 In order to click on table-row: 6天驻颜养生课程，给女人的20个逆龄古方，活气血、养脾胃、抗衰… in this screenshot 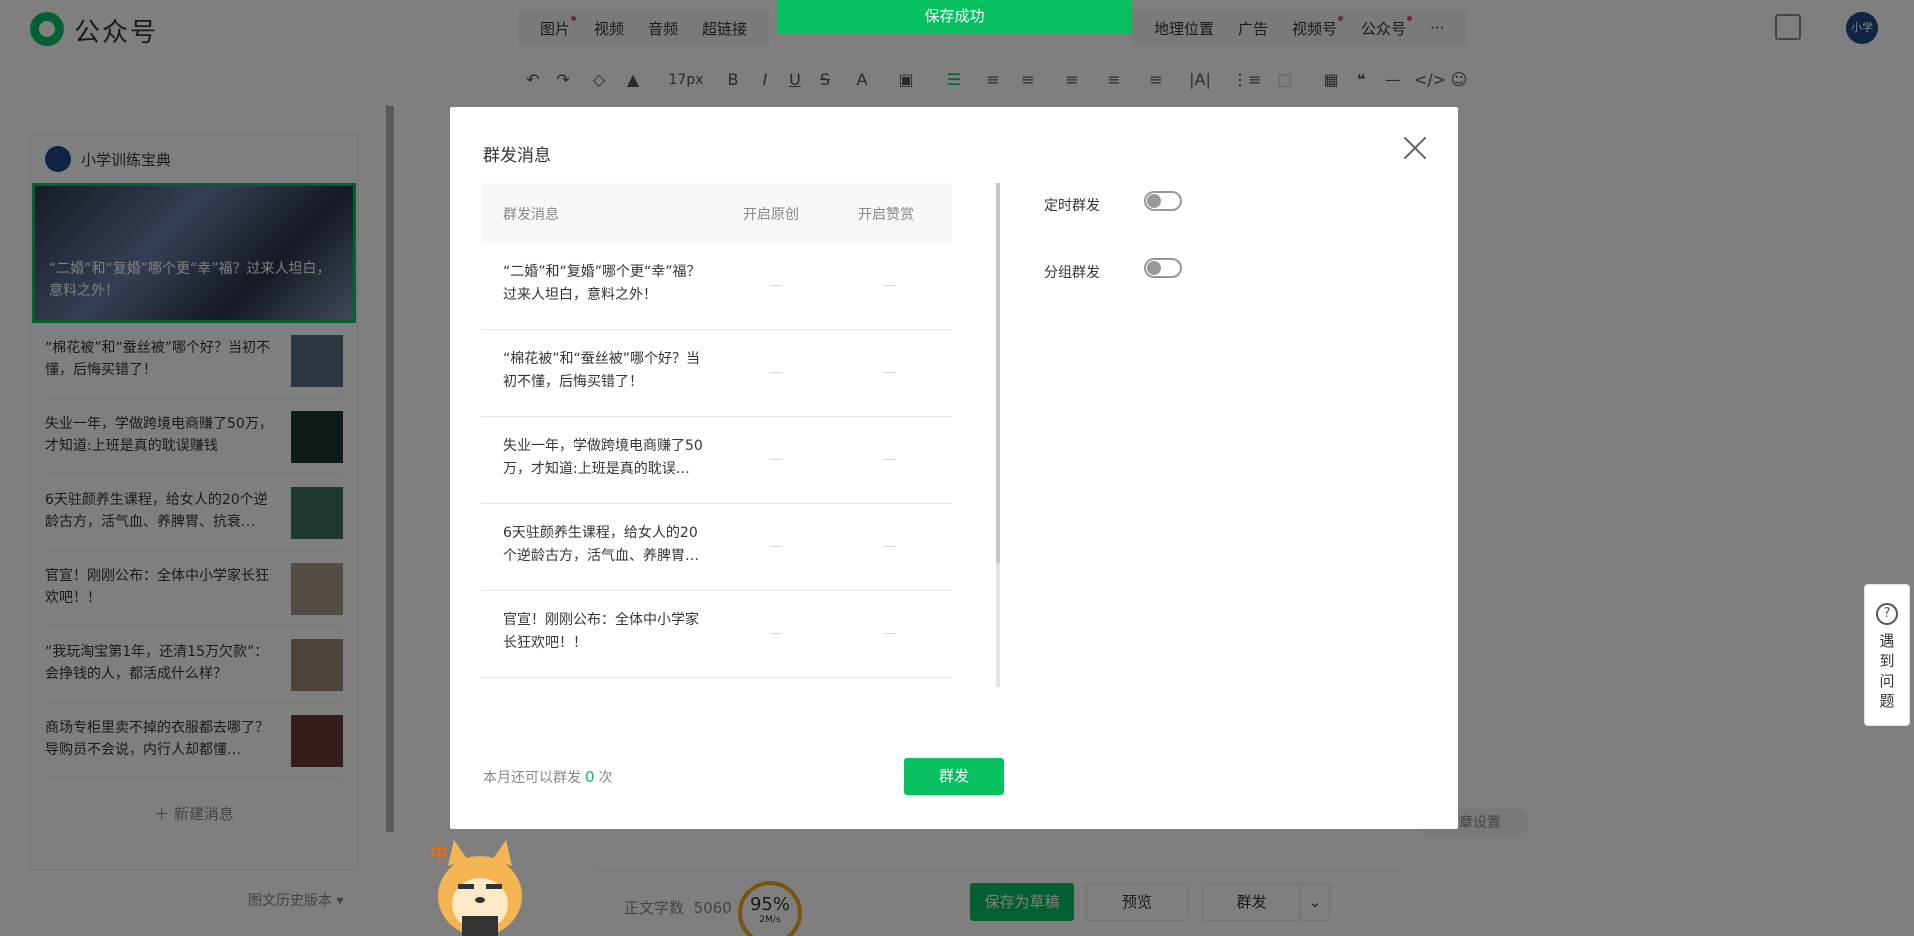, I will do `click(716, 547)`.